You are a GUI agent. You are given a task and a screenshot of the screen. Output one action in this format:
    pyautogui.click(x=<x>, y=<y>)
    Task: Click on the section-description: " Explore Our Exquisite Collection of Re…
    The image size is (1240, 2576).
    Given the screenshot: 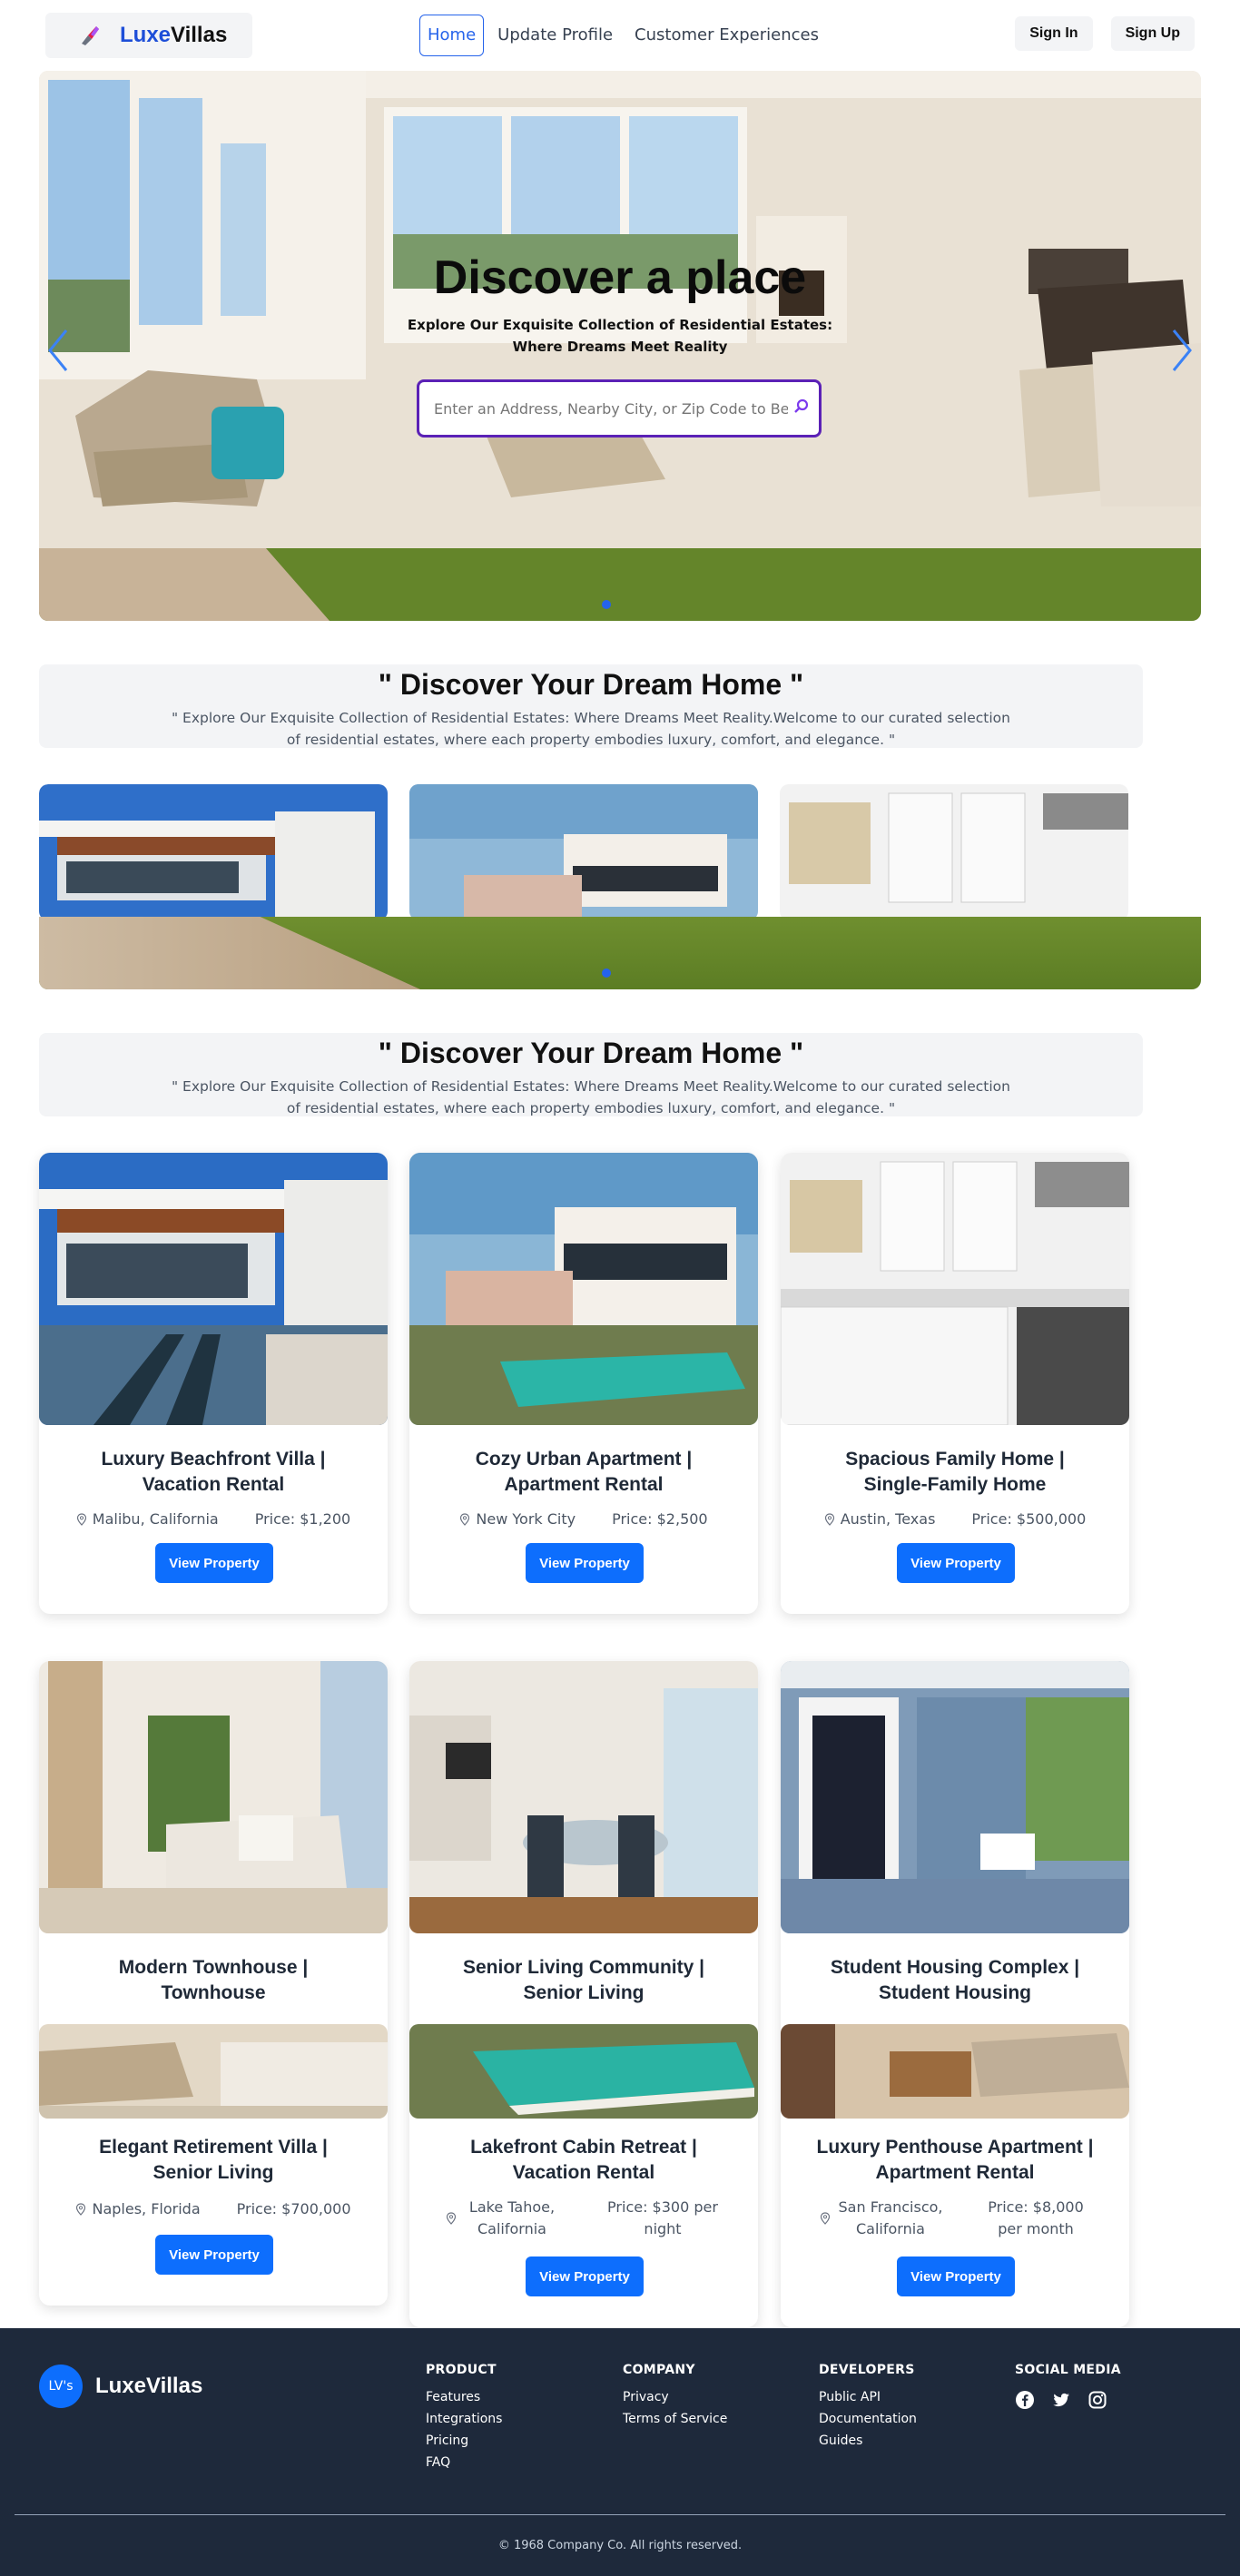 What is the action you would take?
    pyautogui.click(x=591, y=729)
    